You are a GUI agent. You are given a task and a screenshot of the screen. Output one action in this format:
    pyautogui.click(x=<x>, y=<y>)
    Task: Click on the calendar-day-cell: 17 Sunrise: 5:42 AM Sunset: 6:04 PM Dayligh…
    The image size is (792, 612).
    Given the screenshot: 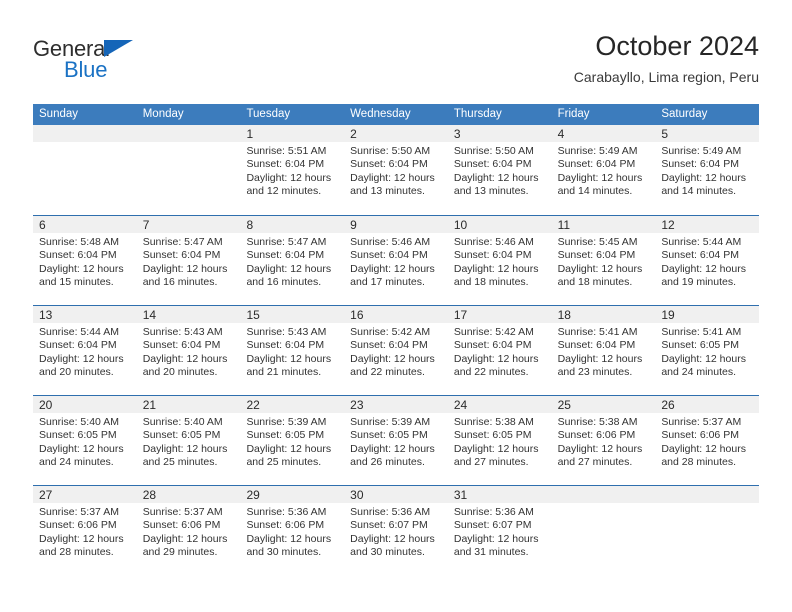 What is the action you would take?
    pyautogui.click(x=499, y=350)
    